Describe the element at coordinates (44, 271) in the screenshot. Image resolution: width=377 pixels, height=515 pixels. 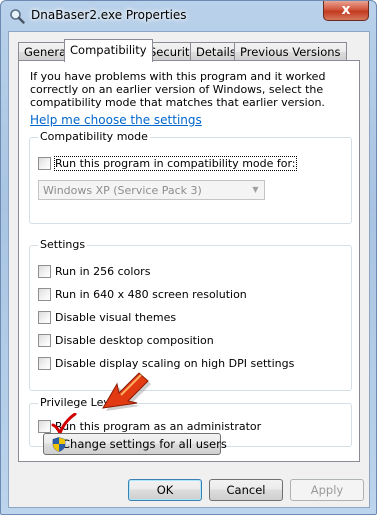
I see `setting-256-colors-checkbox` at that location.